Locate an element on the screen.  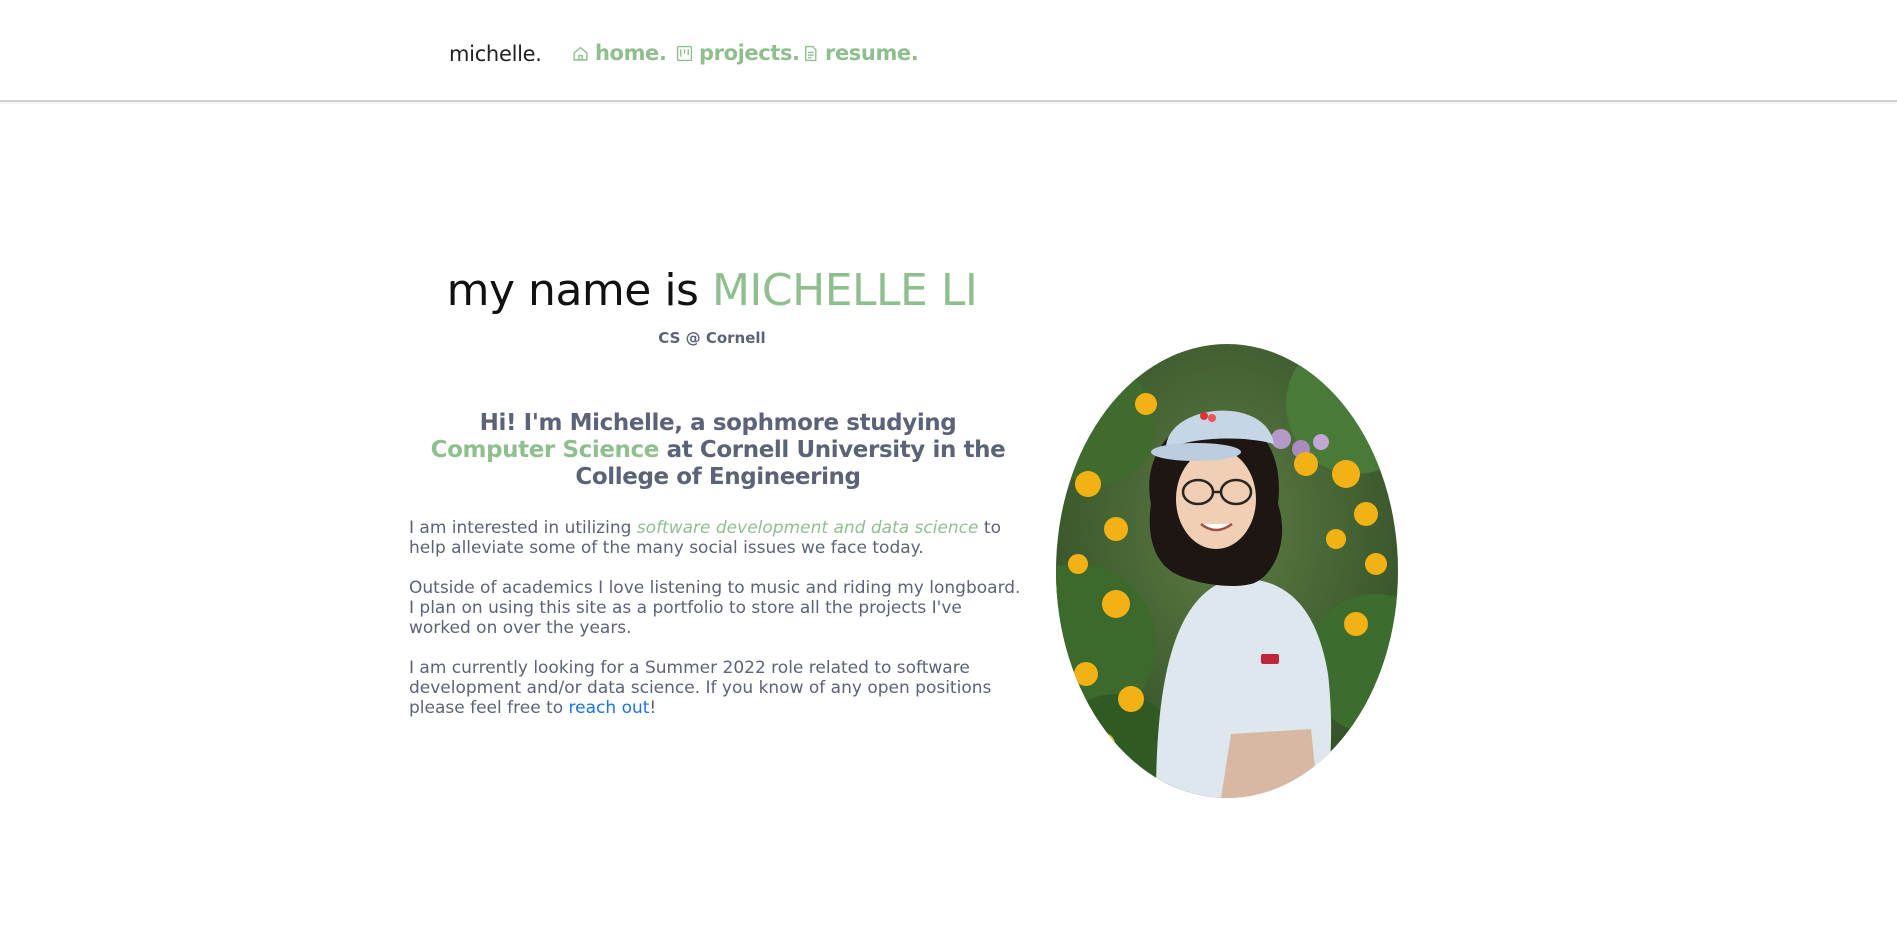
nav-projects-link: projects. is located at coordinates (738, 53).